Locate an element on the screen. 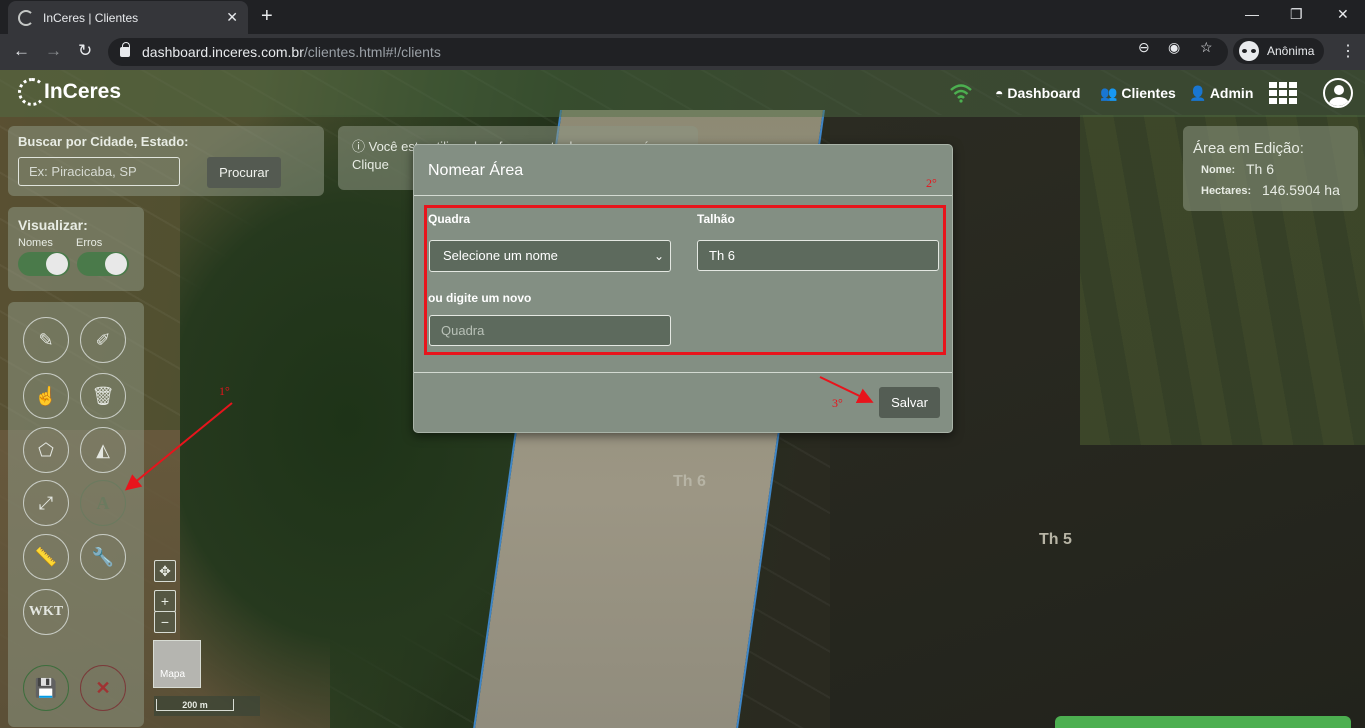 The image size is (1365, 728). restore-icon: ❐ is located at coordinates (1296, 14).